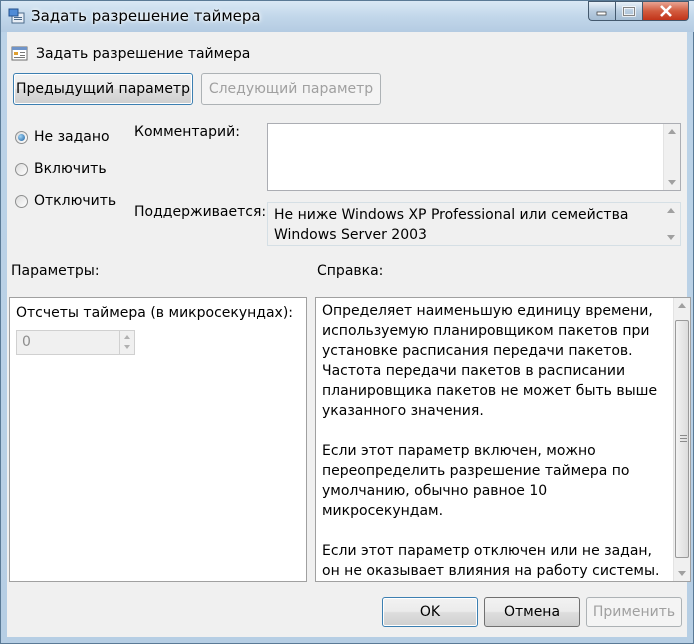 This screenshot has height=644, width=694. What do you see at coordinates (127, 347) in the screenshot?
I see `spin-down-icon` at bounding box center [127, 347].